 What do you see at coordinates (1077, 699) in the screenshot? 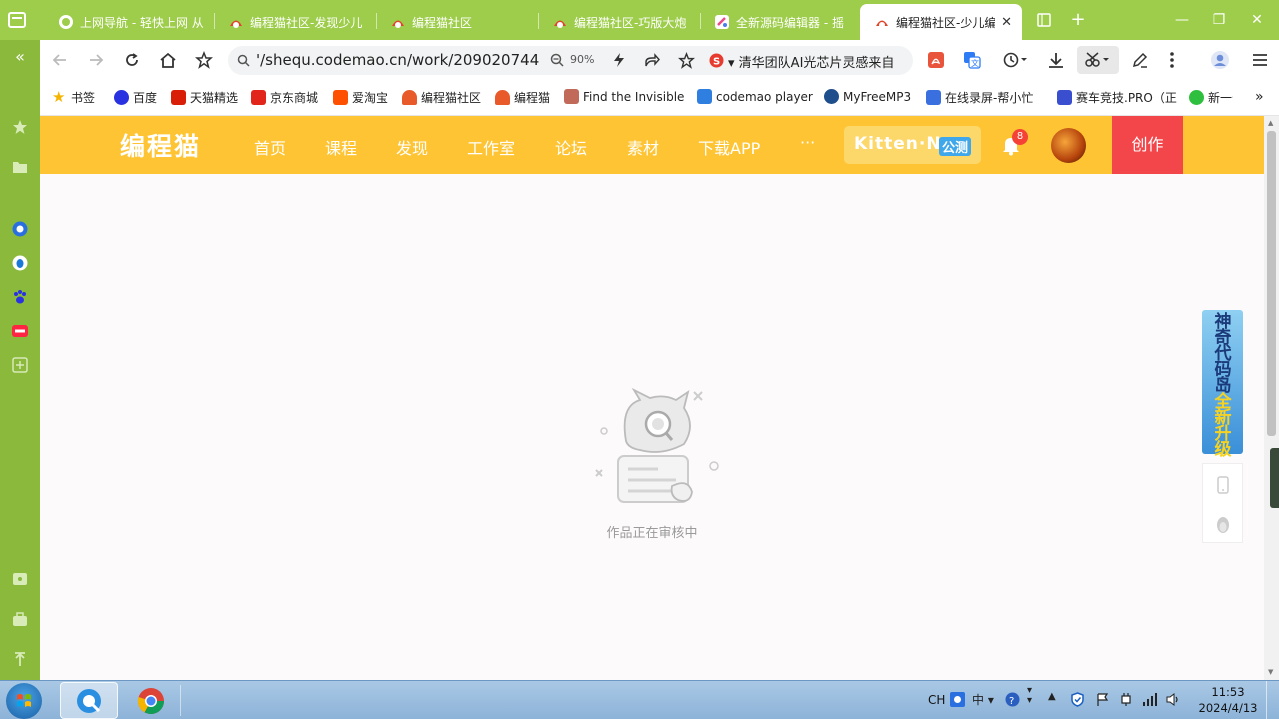
I see `security-shield-icon` at bounding box center [1077, 699].